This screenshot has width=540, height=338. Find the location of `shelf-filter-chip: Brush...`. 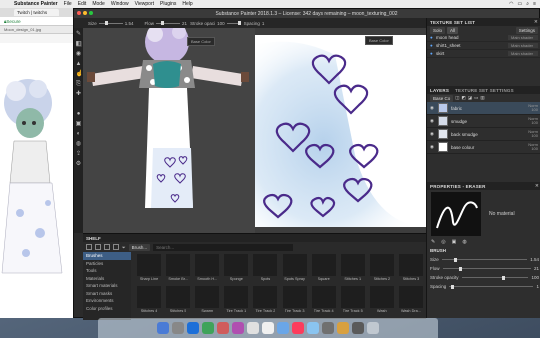

shelf-filter-chip: Brush... is located at coordinates (139, 247).